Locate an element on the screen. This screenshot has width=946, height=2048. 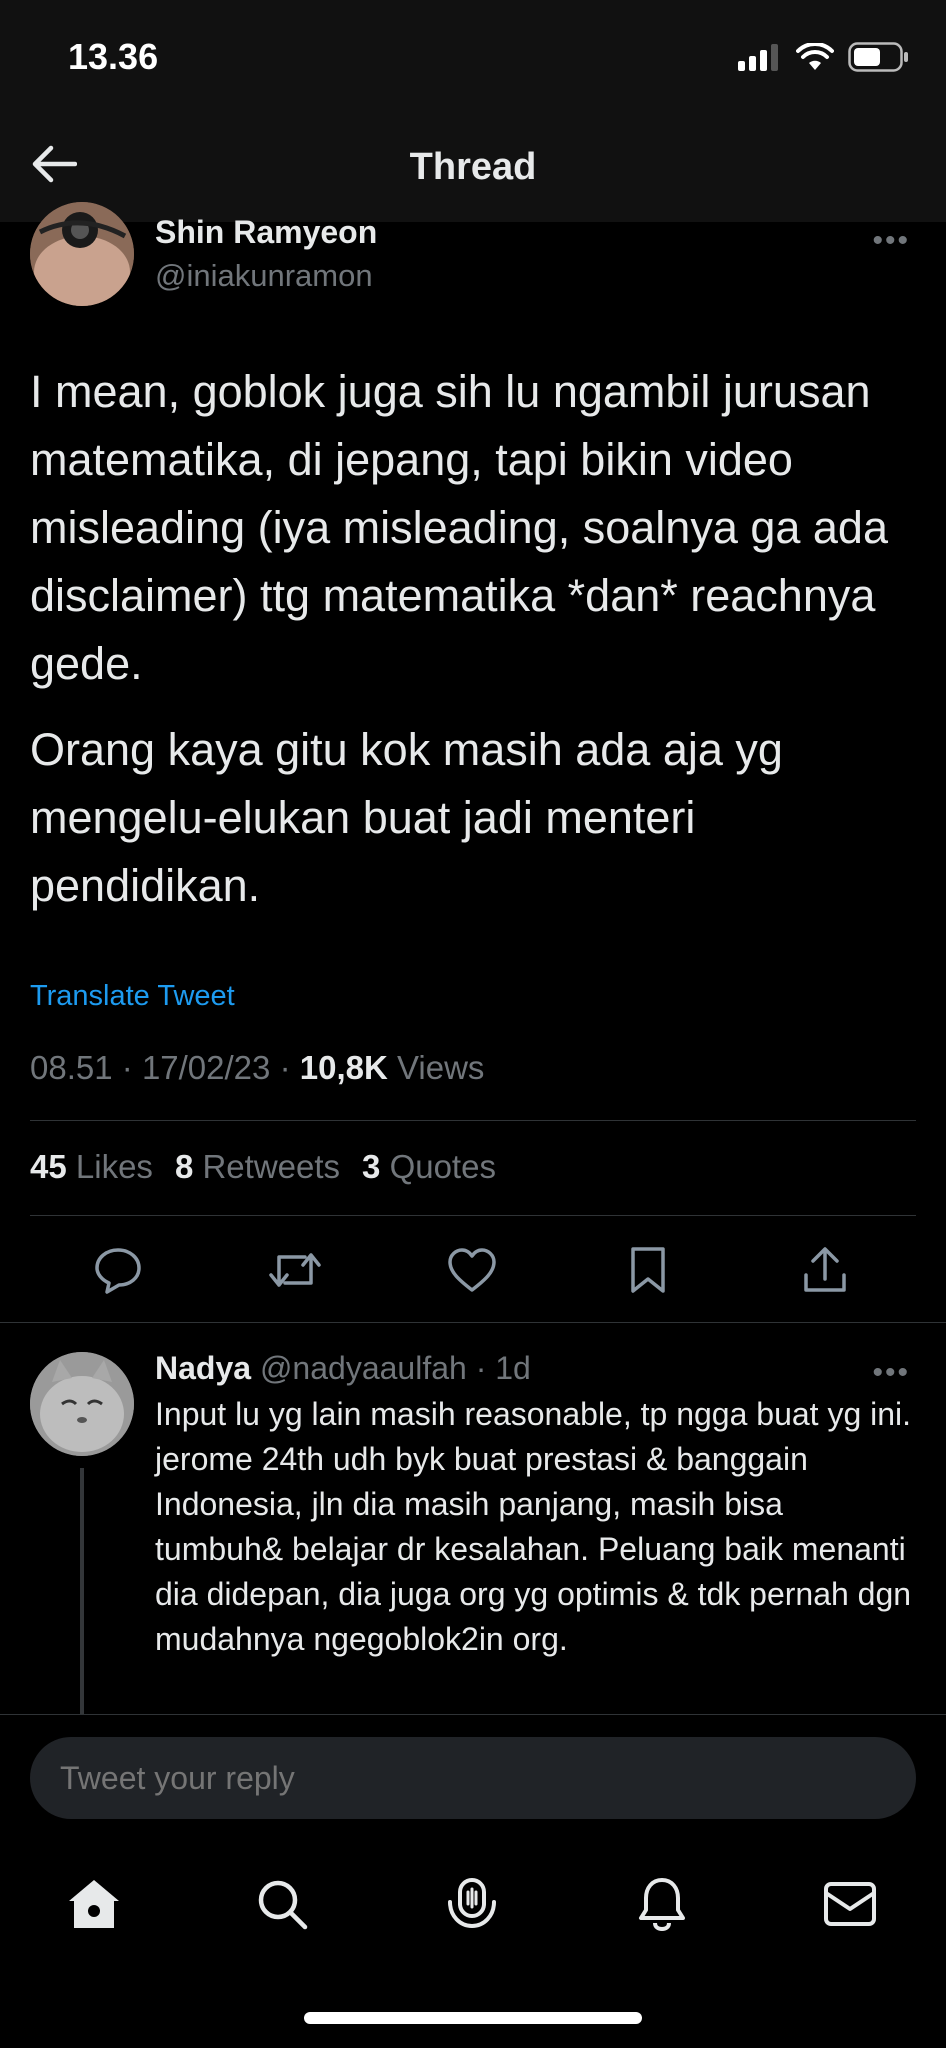
translate-tweet-link: Translate Tweet is located at coordinates (132, 996).